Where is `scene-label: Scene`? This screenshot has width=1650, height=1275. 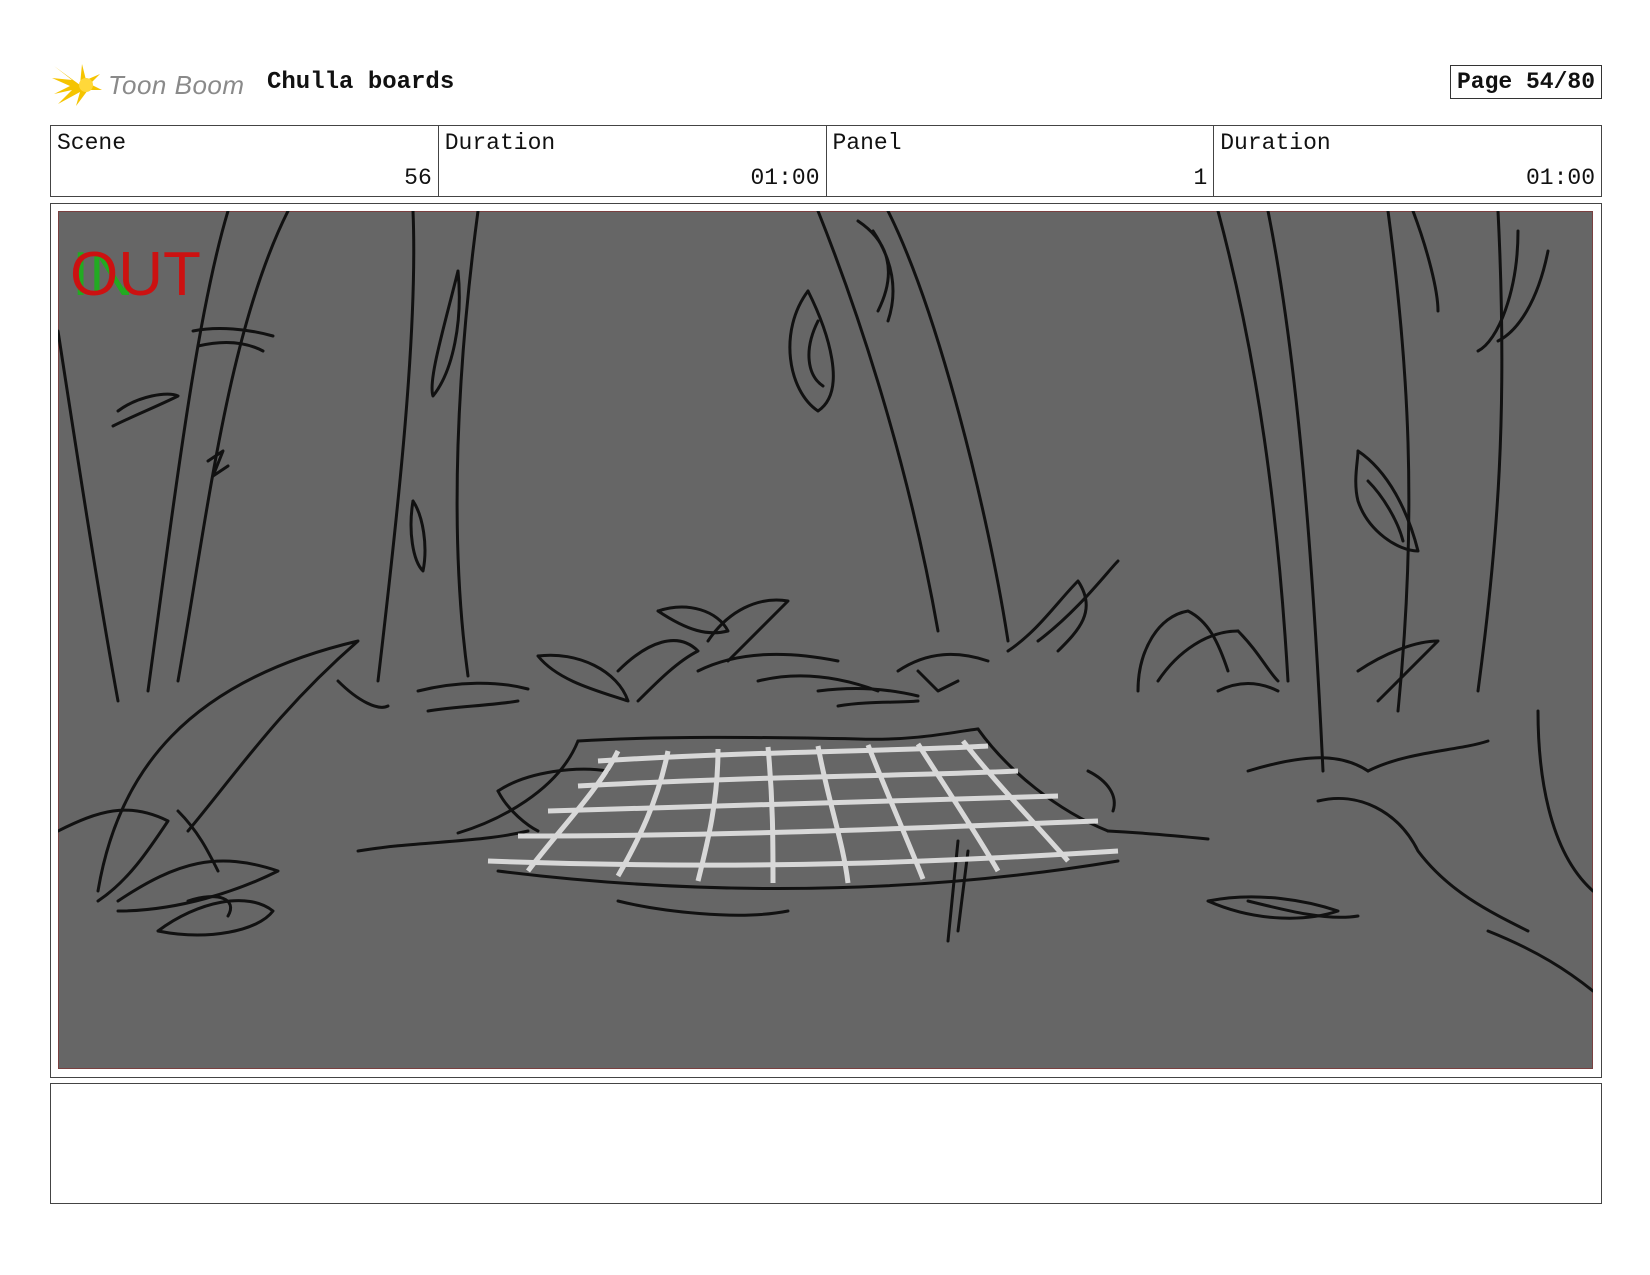 scene-label: Scene is located at coordinates (92, 143).